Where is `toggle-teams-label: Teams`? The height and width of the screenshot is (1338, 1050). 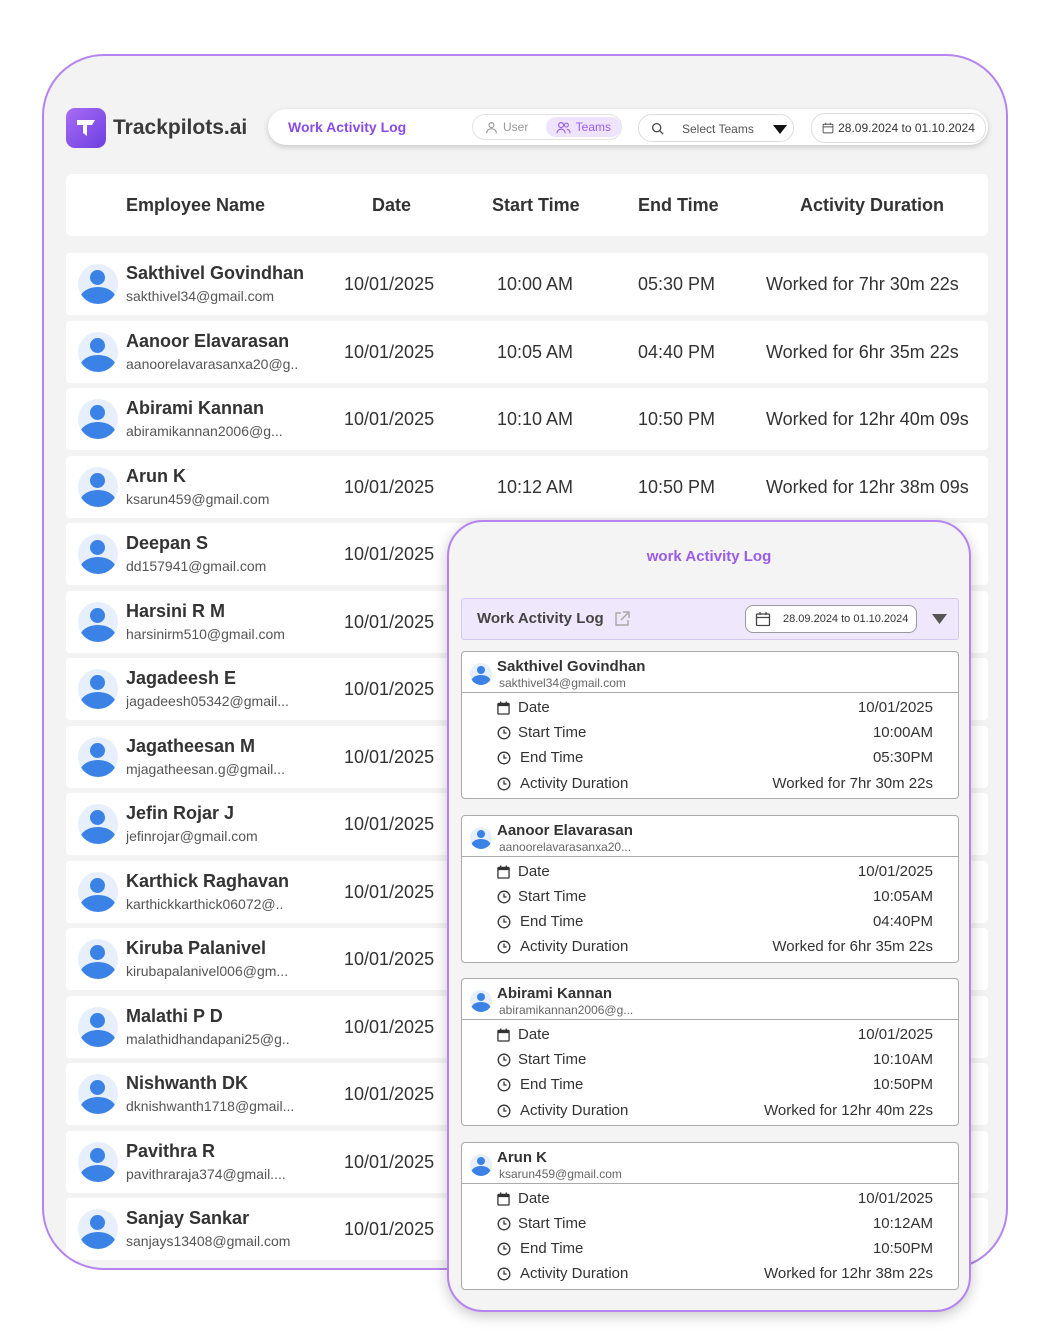
toggle-teams-label: Teams is located at coordinates (593, 127).